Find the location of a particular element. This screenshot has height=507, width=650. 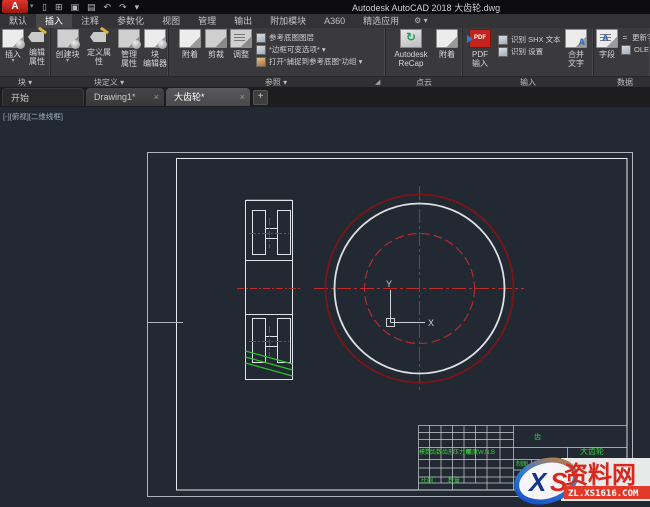

file-tab-dachilun-label: 大齿轮* is located at coordinates (189, 97).